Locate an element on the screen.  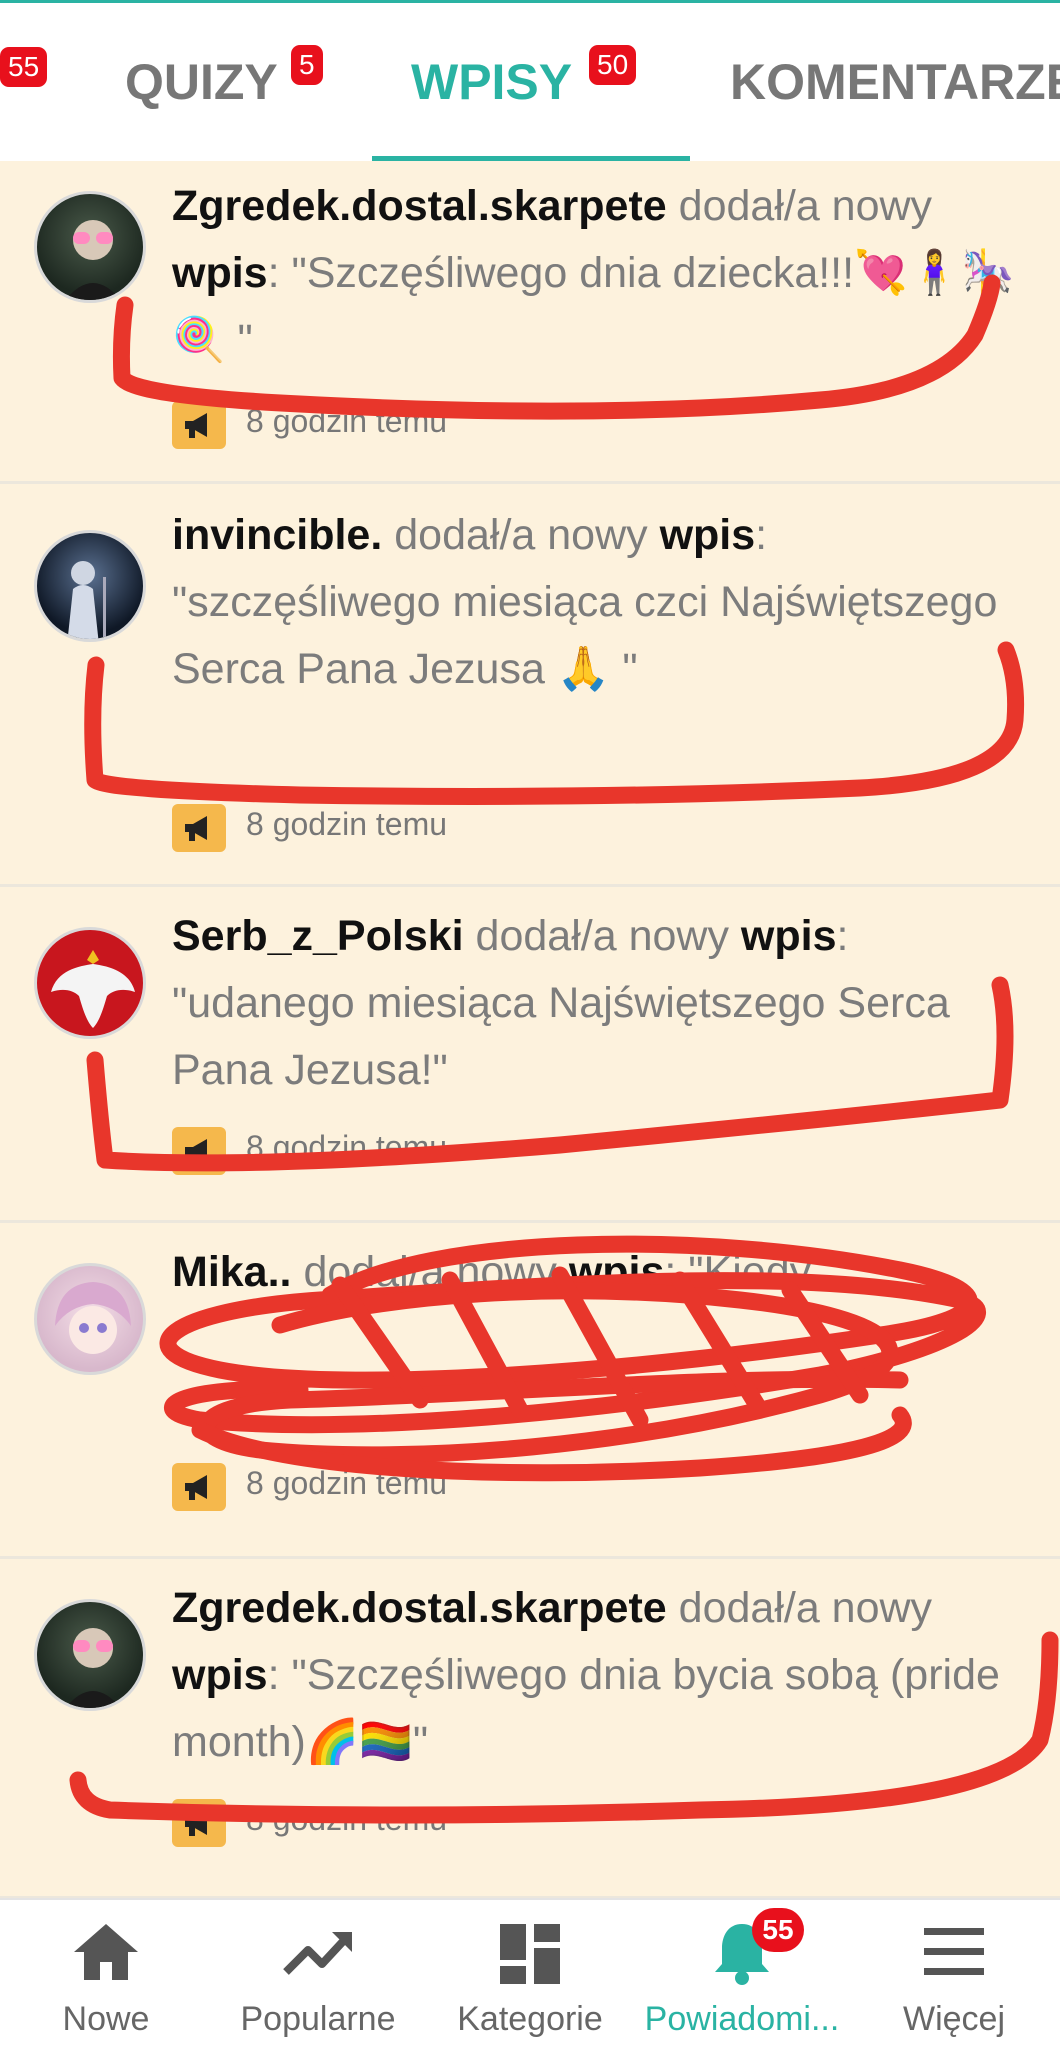
trending-icon is located at coordinates (317, 1953).